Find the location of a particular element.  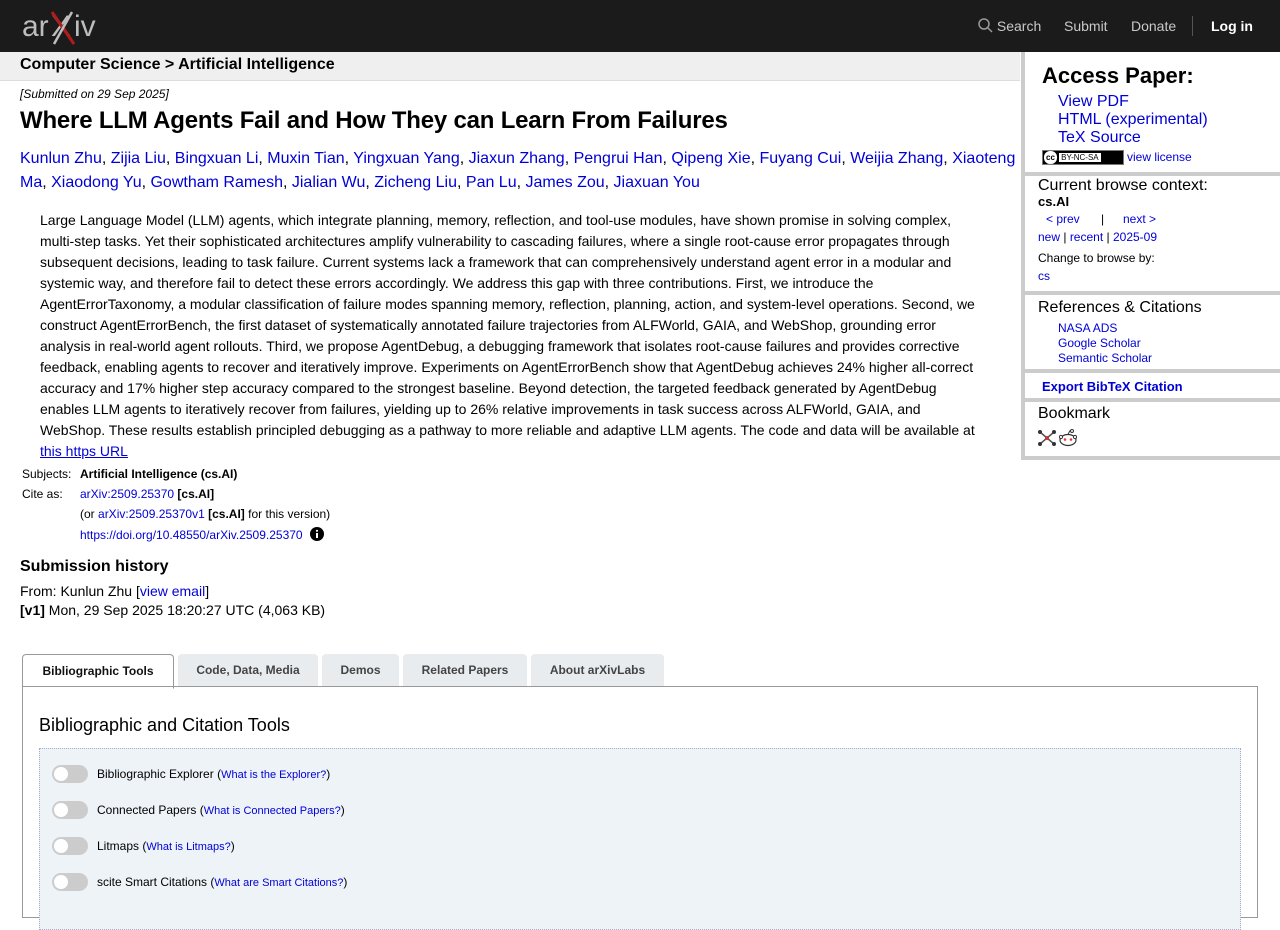

author-link: Kunlun Zhu is located at coordinates (61, 158).